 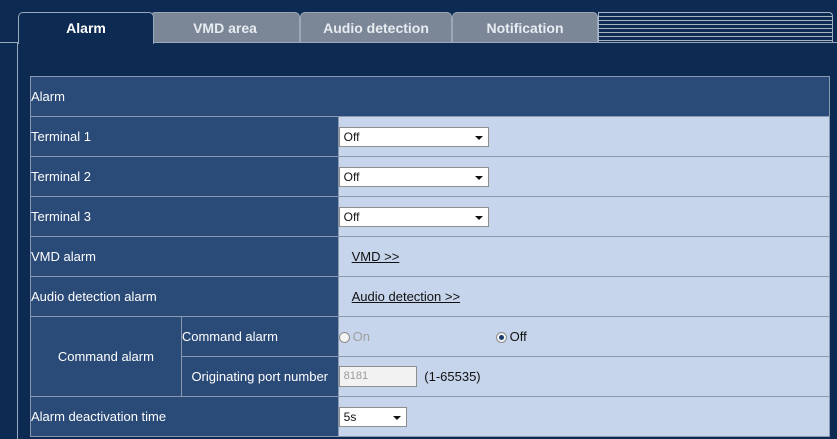 What do you see at coordinates (259, 376) in the screenshot?
I see `originating-port-label: Originating port number` at bounding box center [259, 376].